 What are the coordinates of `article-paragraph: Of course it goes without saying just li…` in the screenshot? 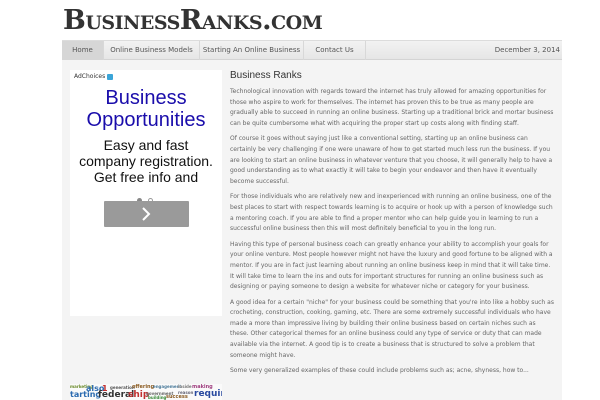 It's located at (391, 160).